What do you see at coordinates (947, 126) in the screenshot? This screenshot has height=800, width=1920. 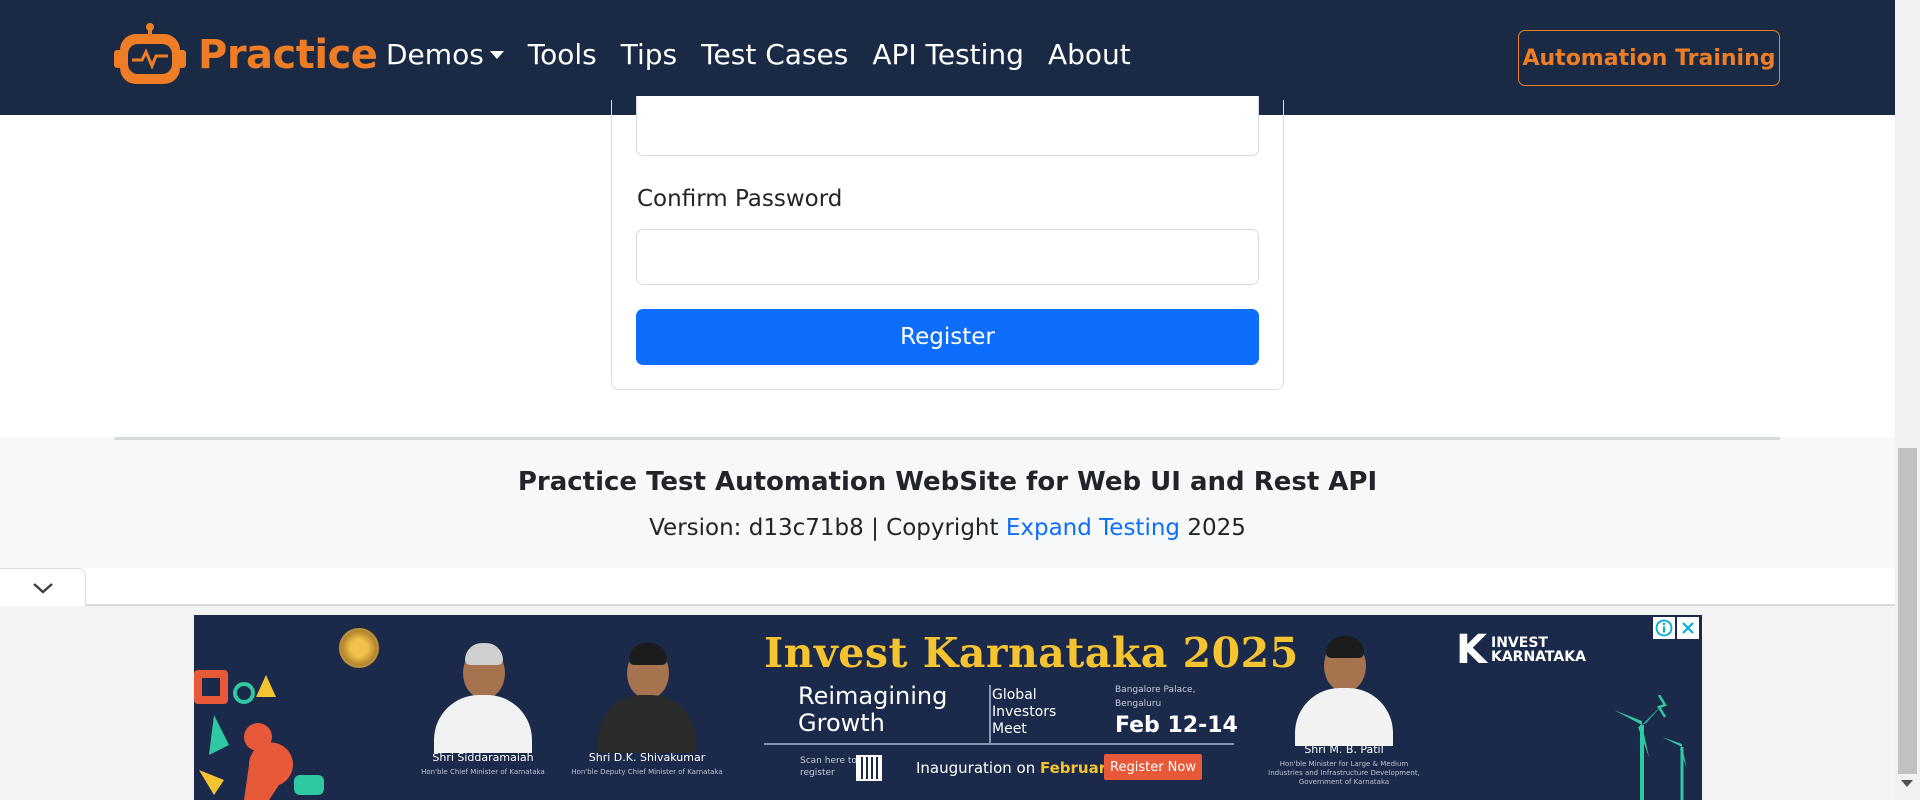 I see `password-field` at bounding box center [947, 126].